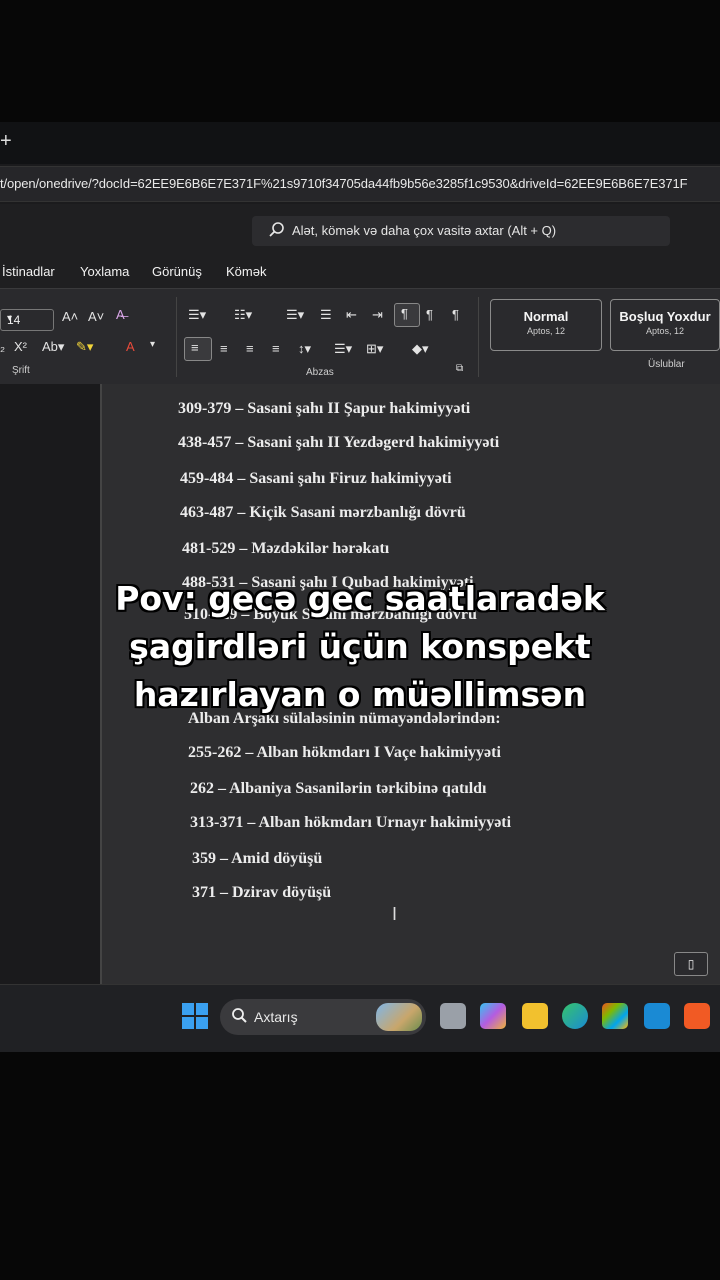 The width and height of the screenshot is (720, 1280). I want to click on menu-help: Kömək, so click(246, 271).